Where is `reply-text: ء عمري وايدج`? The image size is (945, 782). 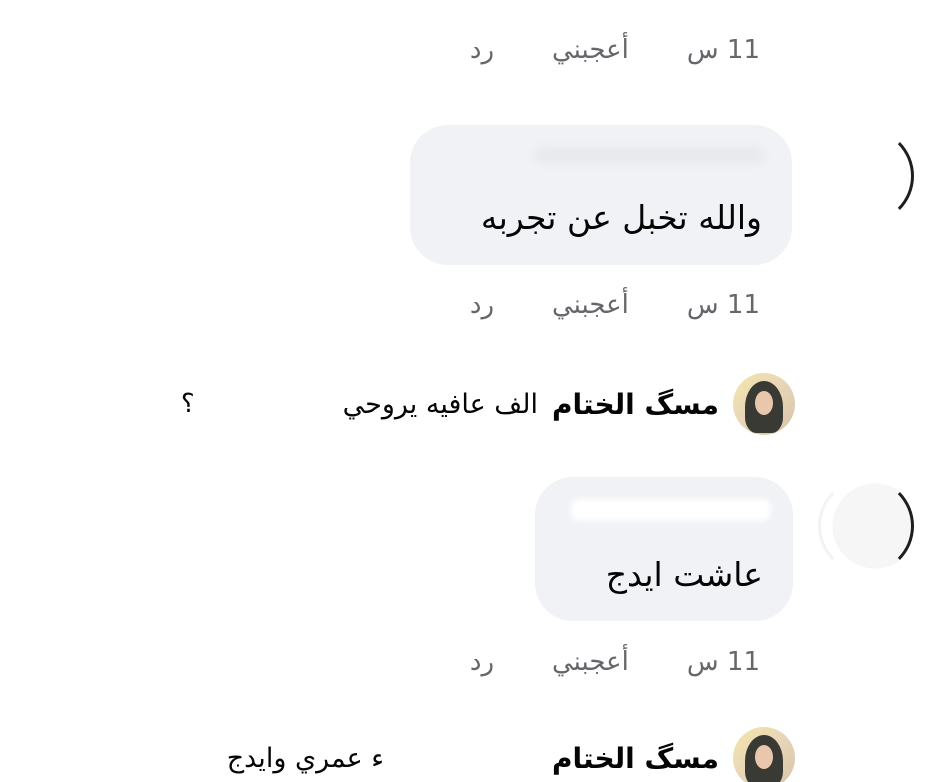 reply-text: ء عمري وايدج is located at coordinates (305, 758).